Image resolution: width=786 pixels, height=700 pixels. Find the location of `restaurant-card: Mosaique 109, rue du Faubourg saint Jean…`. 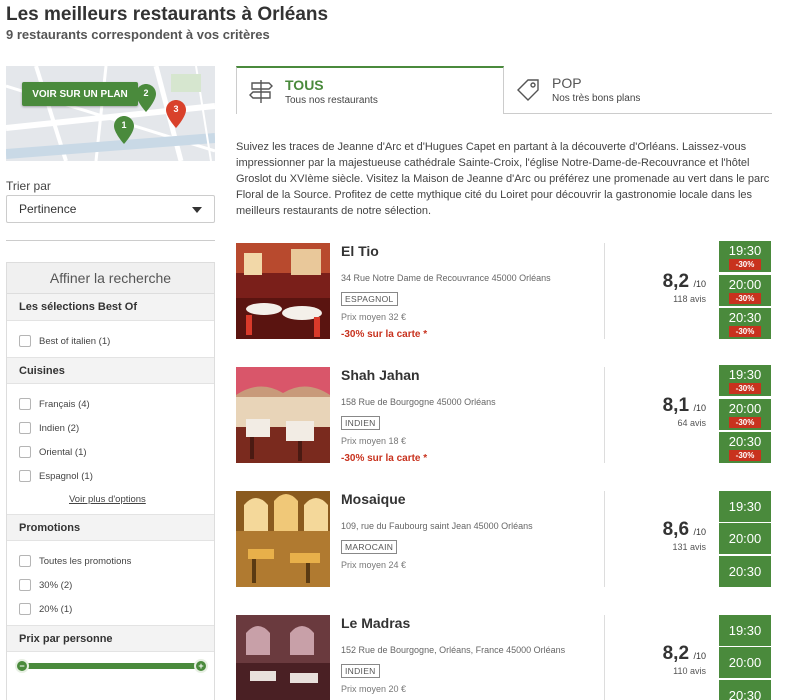

restaurant-card: Mosaique 109, rue du Faubourg saint Jean… is located at coordinates (504, 541).